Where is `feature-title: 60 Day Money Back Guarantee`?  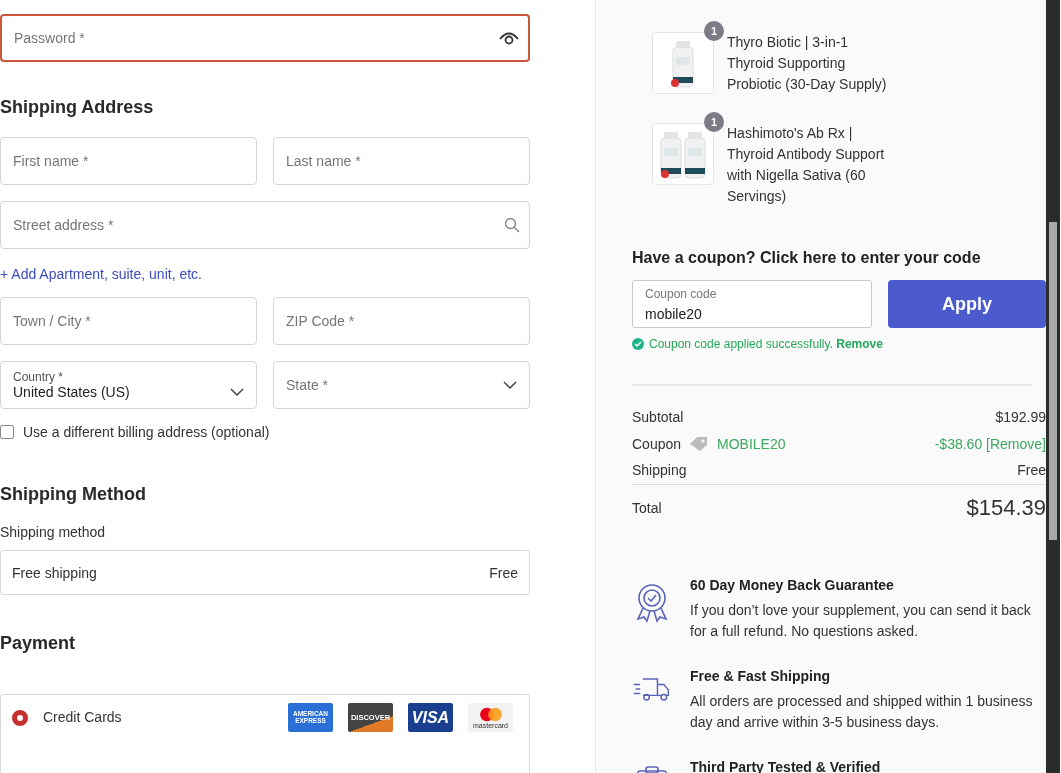 feature-title: 60 Day Money Back Guarantee is located at coordinates (792, 584).